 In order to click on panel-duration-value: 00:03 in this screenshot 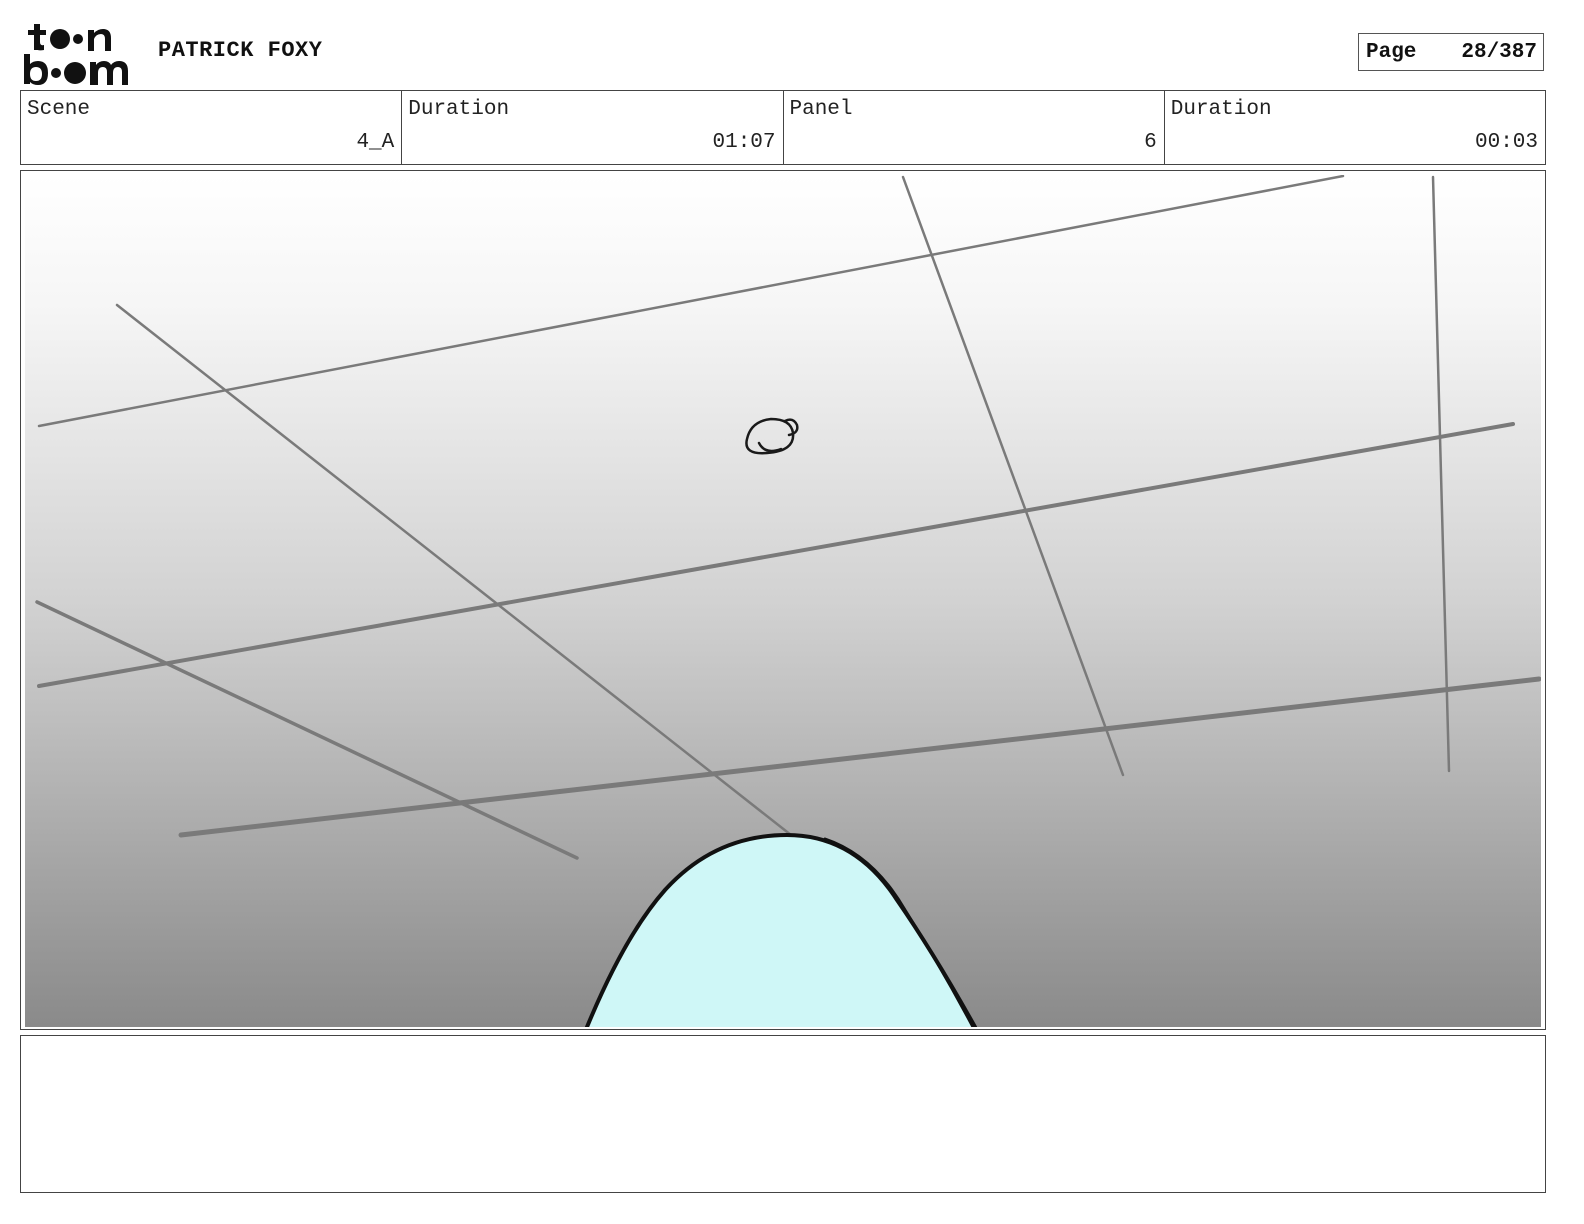, I will do `click(1506, 142)`.